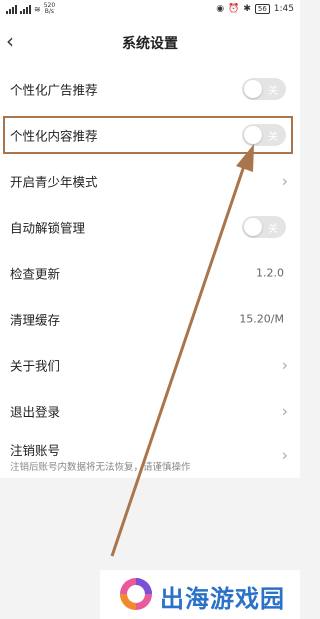 This screenshot has height=619, width=320. I want to click on eye-icon: ◉, so click(220, 9).